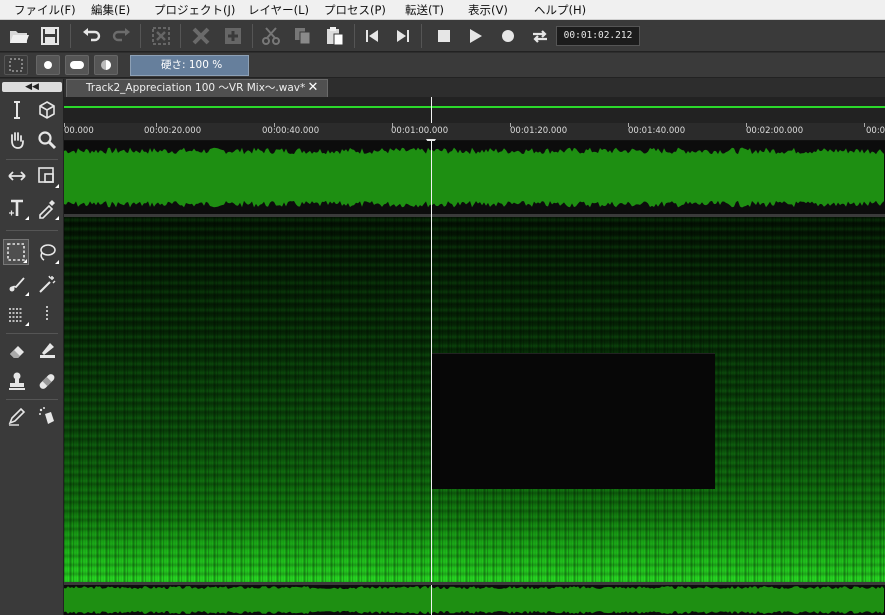 The height and width of the screenshot is (615, 885). Describe the element at coordinates (106, 65) in the screenshot. I see `brush-half-icon` at that location.